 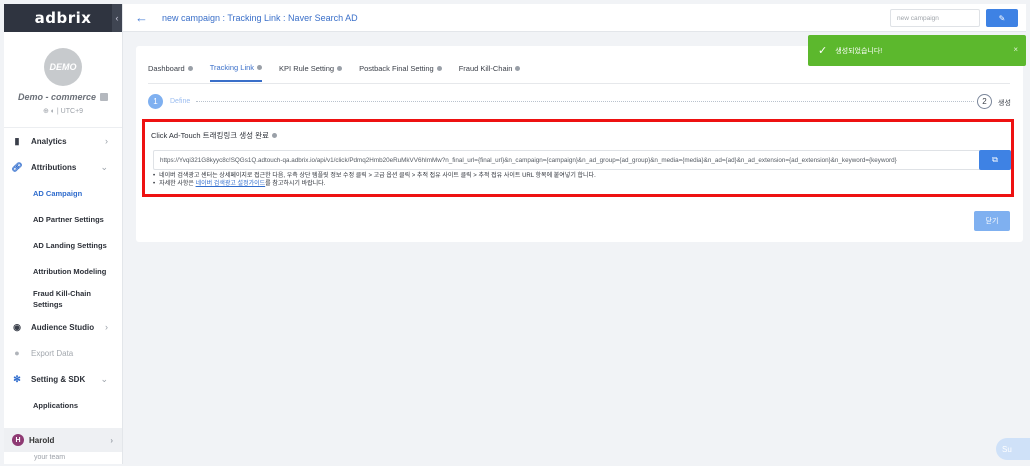 I want to click on tab-dashboard: Dashboard, so click(x=170, y=72).